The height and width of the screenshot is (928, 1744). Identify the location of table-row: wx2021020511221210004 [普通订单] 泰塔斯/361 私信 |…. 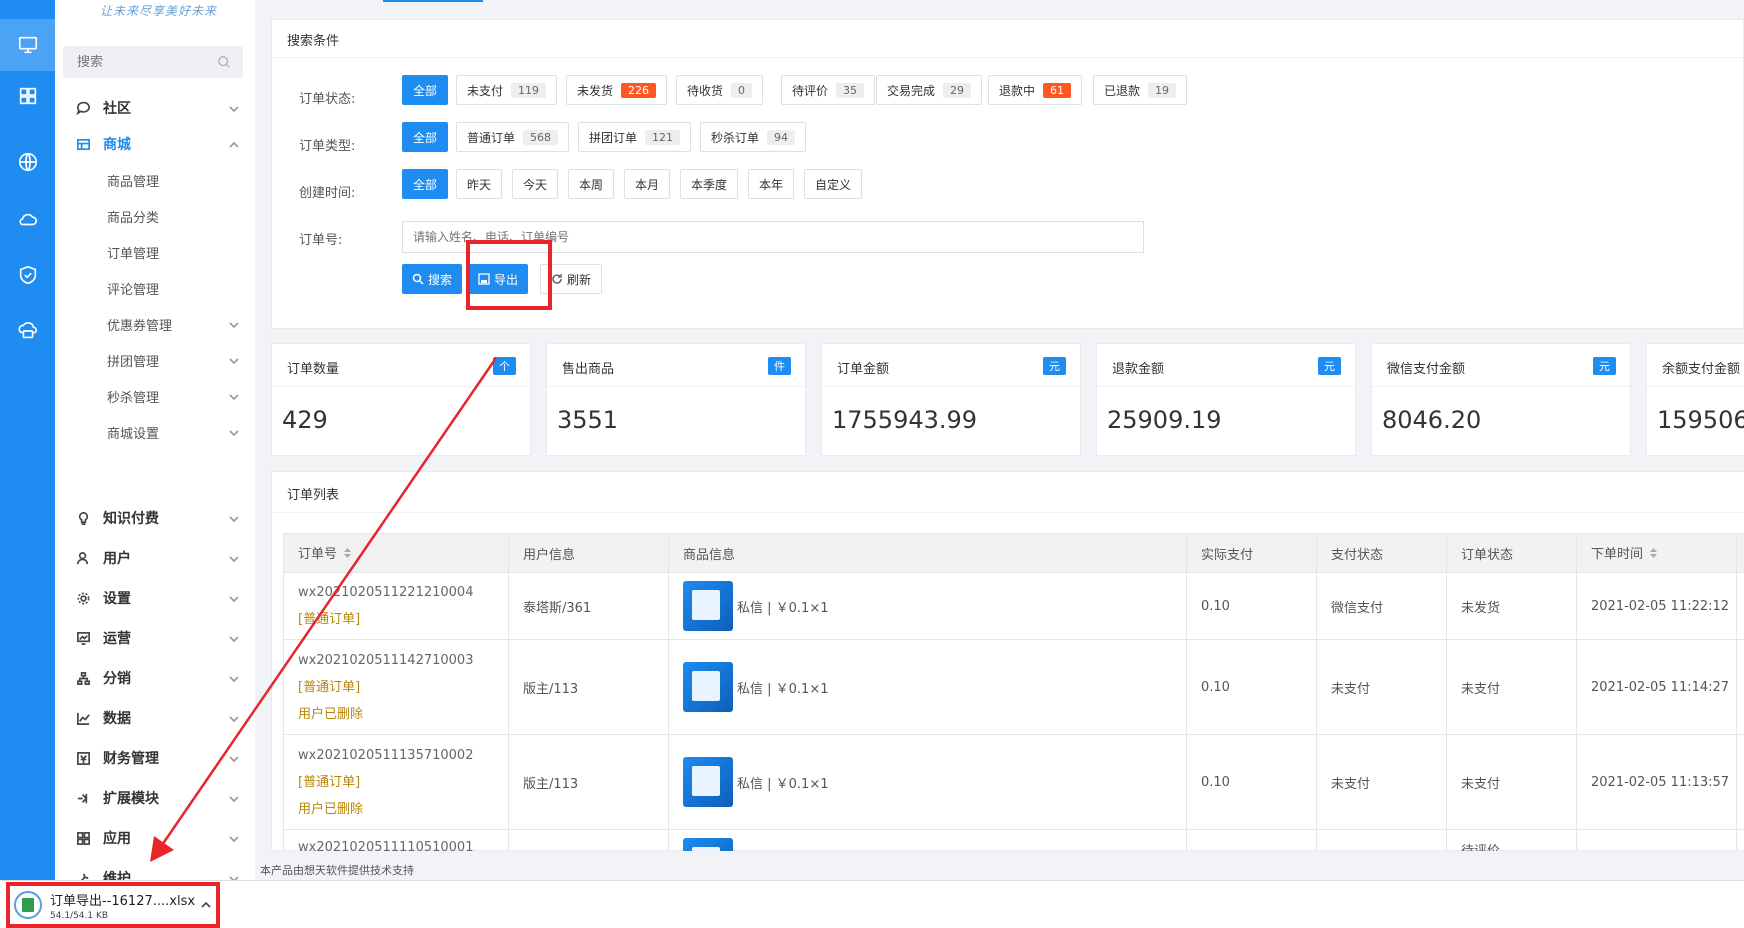
(1013, 606).